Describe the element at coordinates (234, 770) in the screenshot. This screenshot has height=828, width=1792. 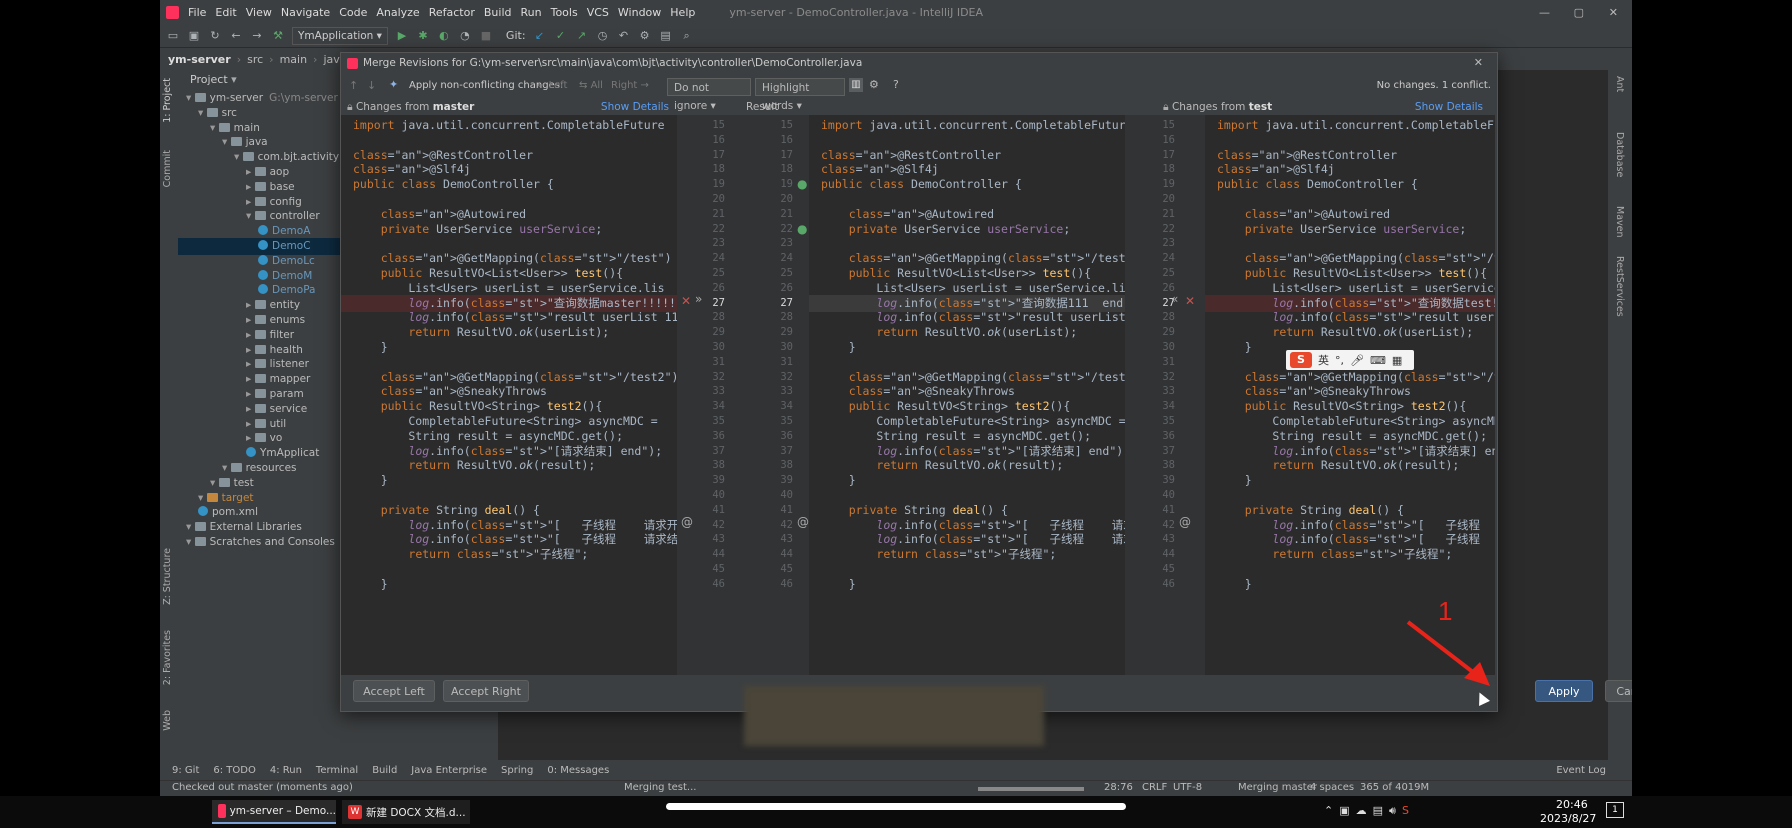
I see `bottom-tab: 6: TODO` at that location.